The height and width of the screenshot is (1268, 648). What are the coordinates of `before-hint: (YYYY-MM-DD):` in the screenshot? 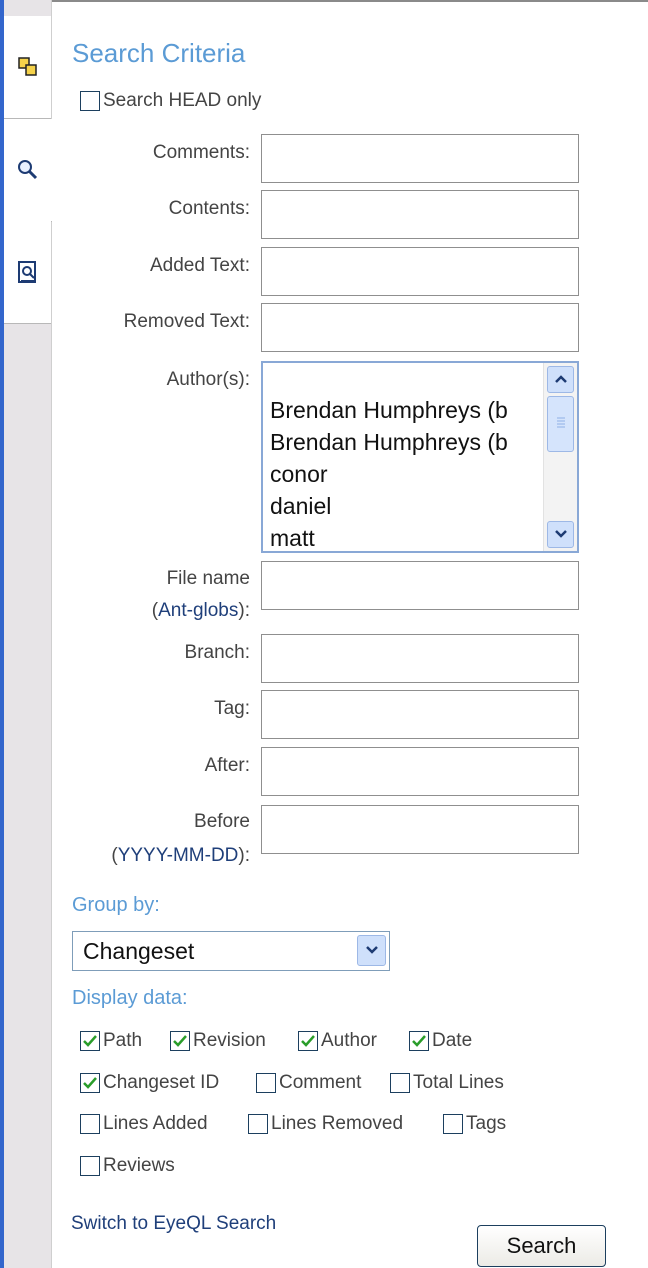 It's located at (180, 855).